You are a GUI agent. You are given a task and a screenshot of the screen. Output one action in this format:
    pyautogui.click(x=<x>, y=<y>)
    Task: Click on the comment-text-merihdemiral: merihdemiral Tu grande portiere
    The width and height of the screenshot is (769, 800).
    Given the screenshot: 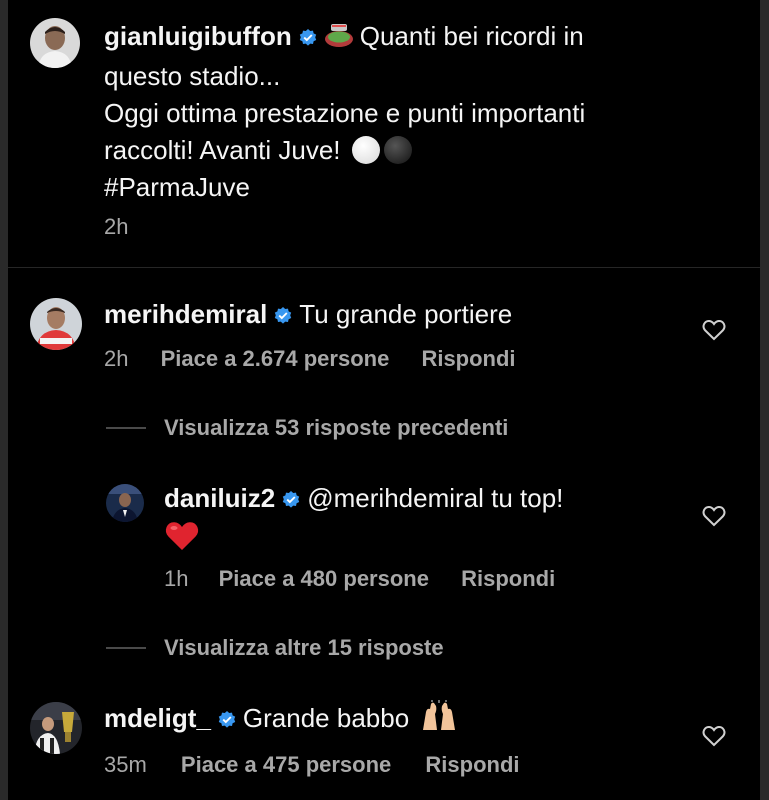 What is the action you would take?
    pyautogui.click(x=308, y=316)
    